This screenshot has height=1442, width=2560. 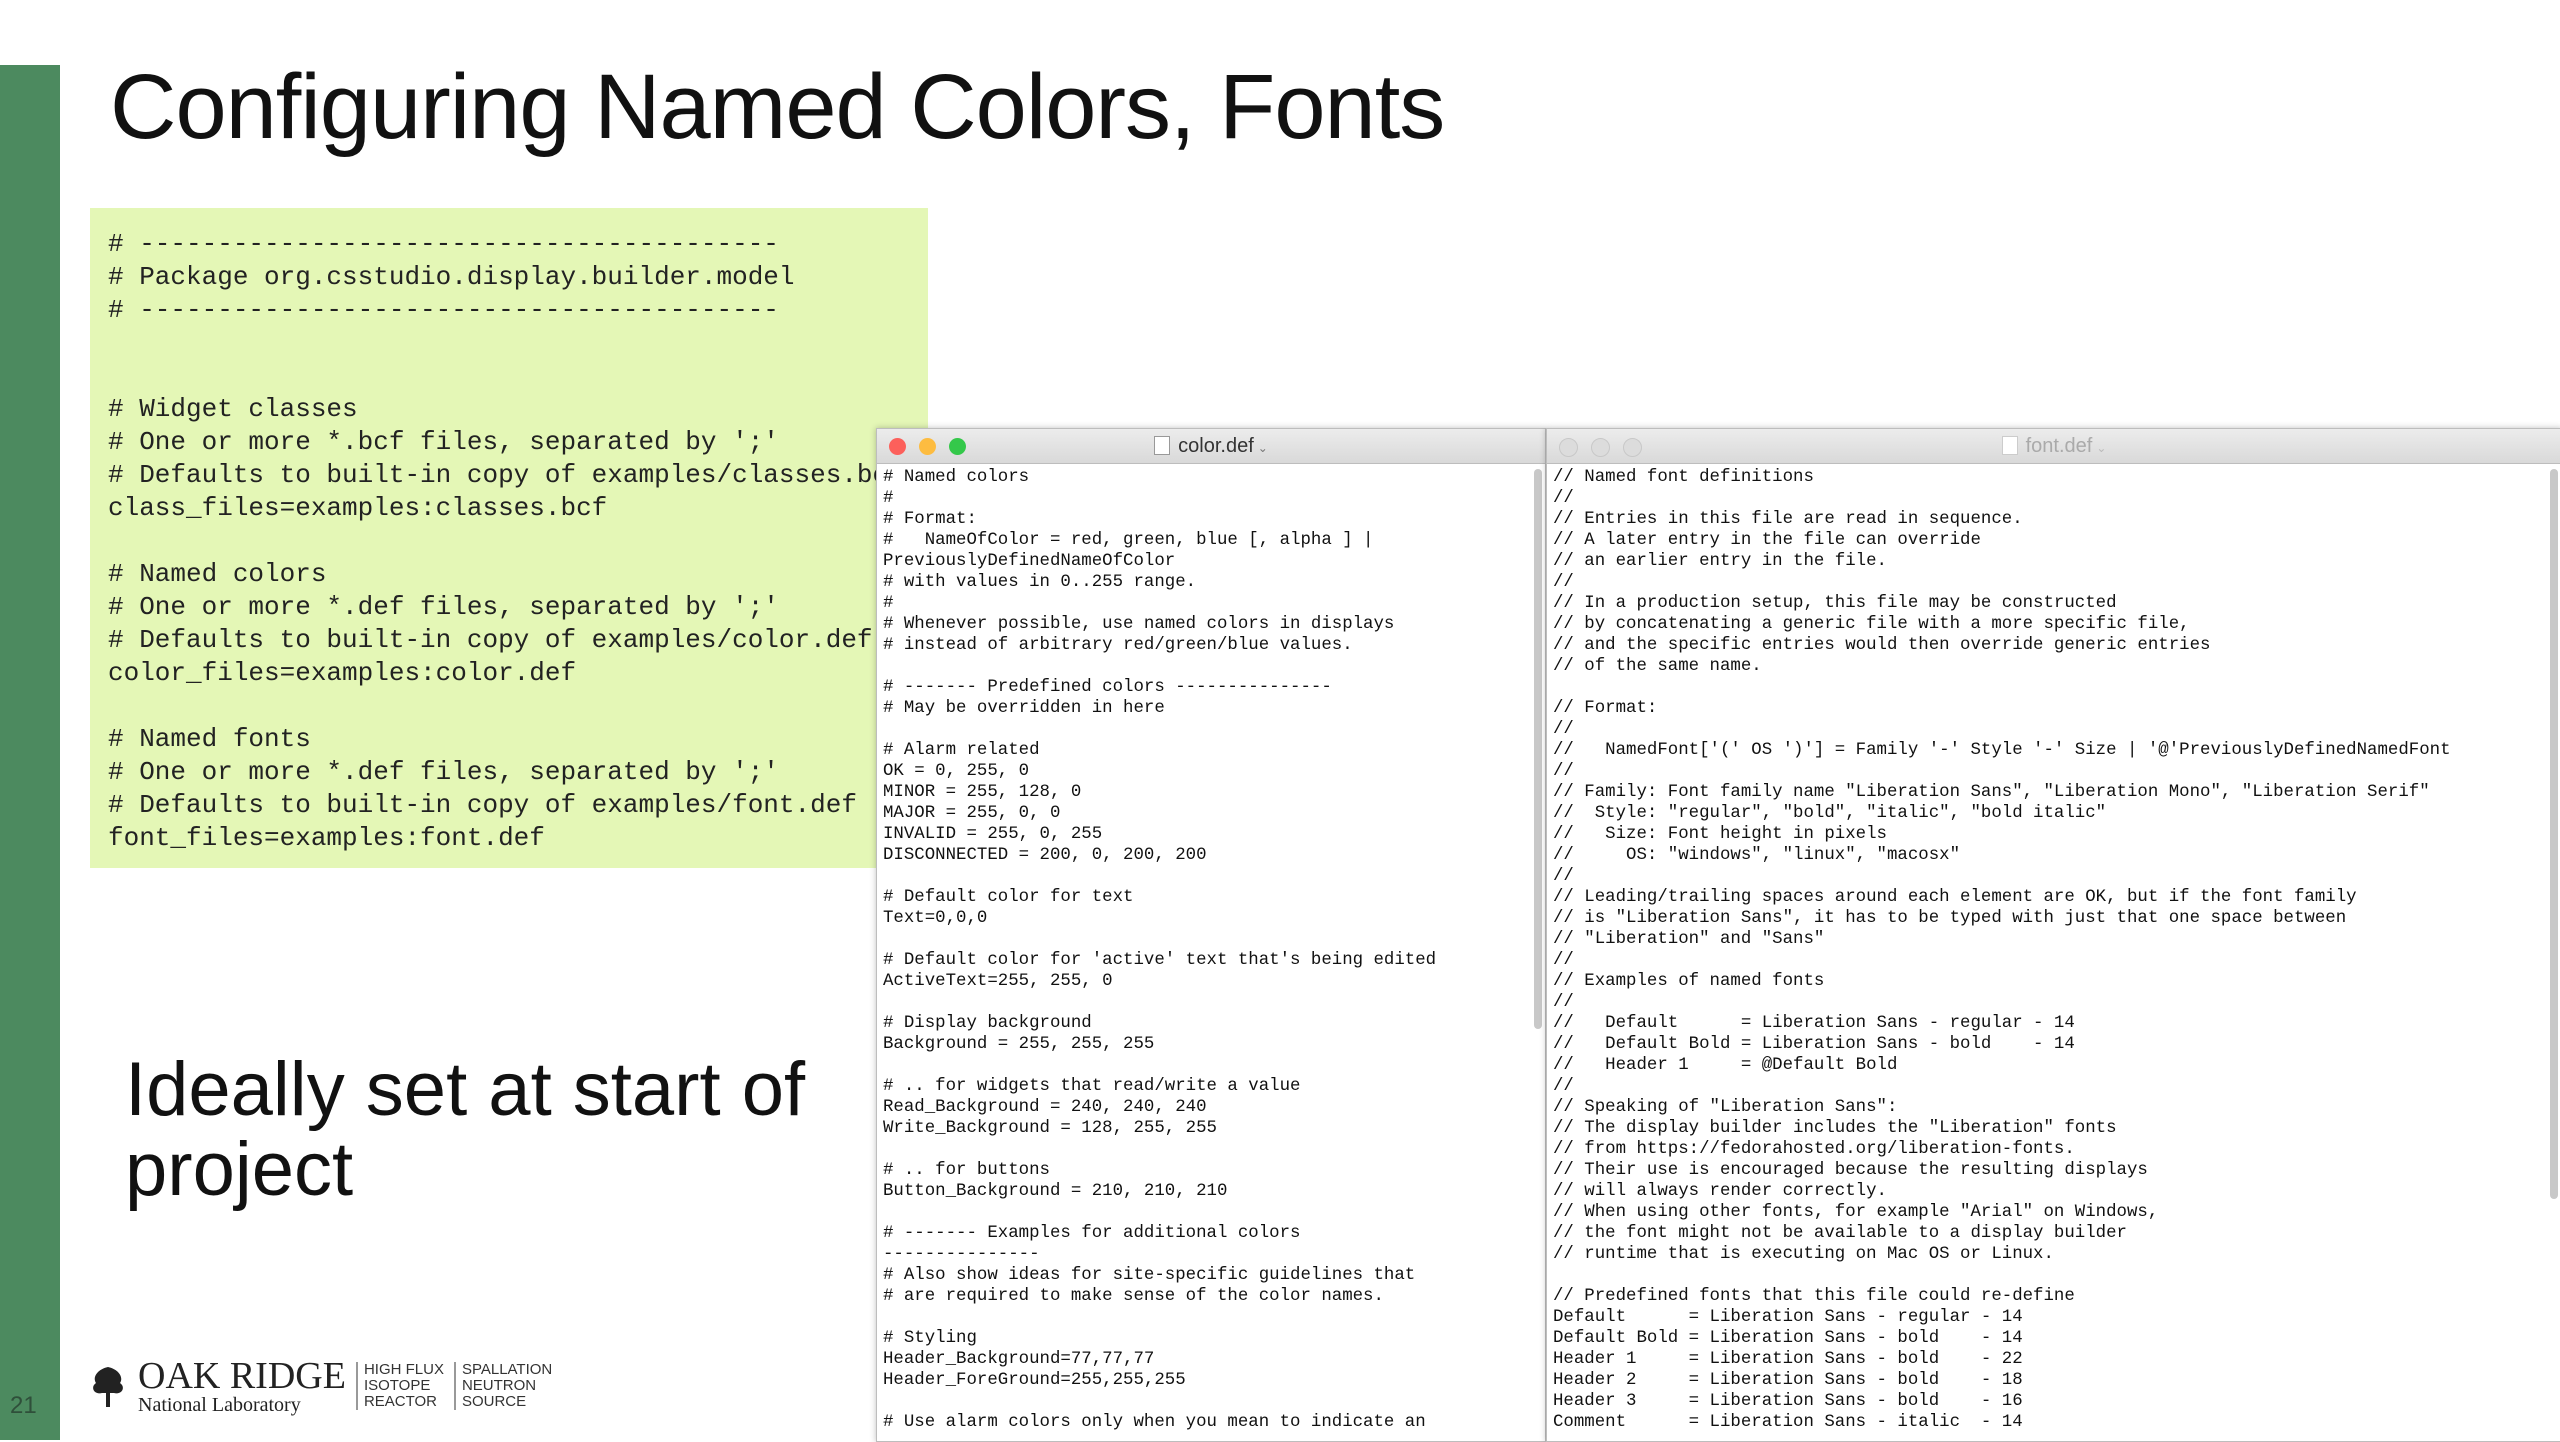 I want to click on slide-title: Configuring Named Colors, Fonts, so click(x=777, y=107).